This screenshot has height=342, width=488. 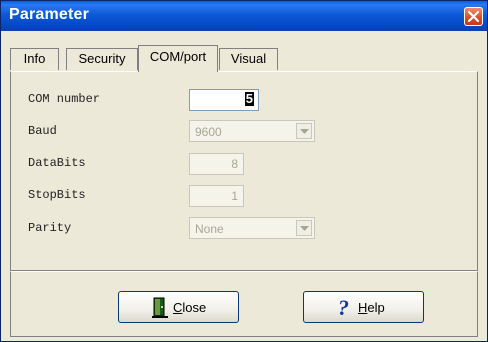 What do you see at coordinates (371, 307) in the screenshot?
I see `help-button-label: Help` at bounding box center [371, 307].